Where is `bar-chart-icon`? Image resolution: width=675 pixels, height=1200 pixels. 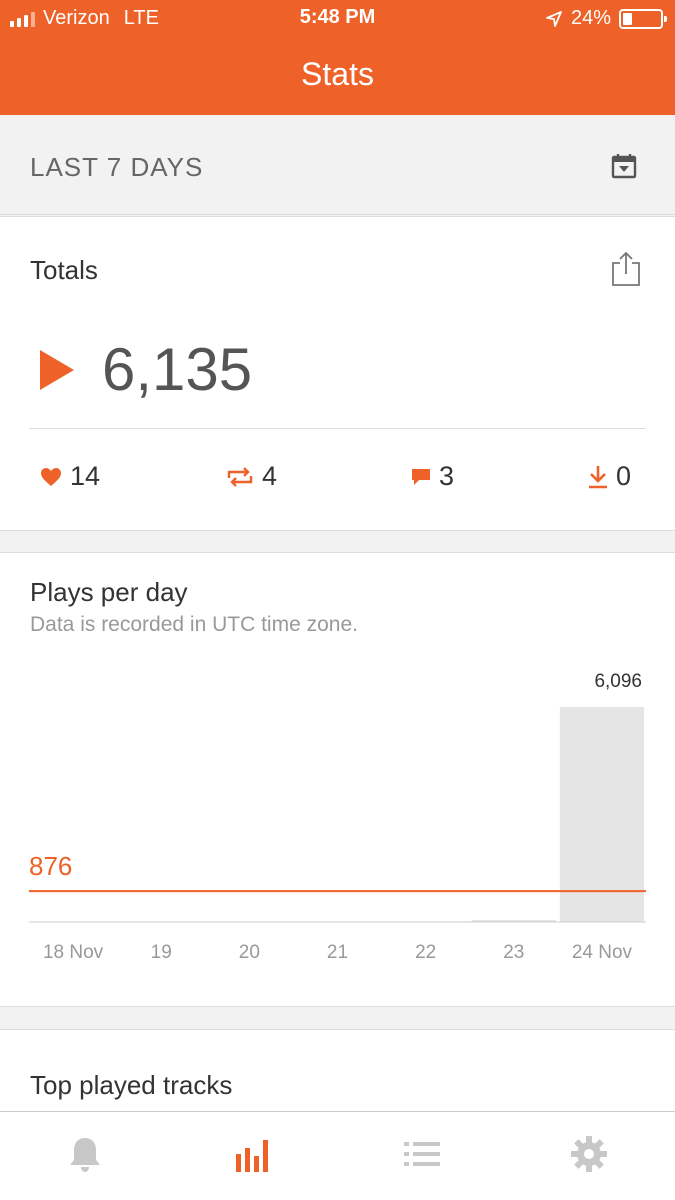 bar-chart-icon is located at coordinates (254, 1154).